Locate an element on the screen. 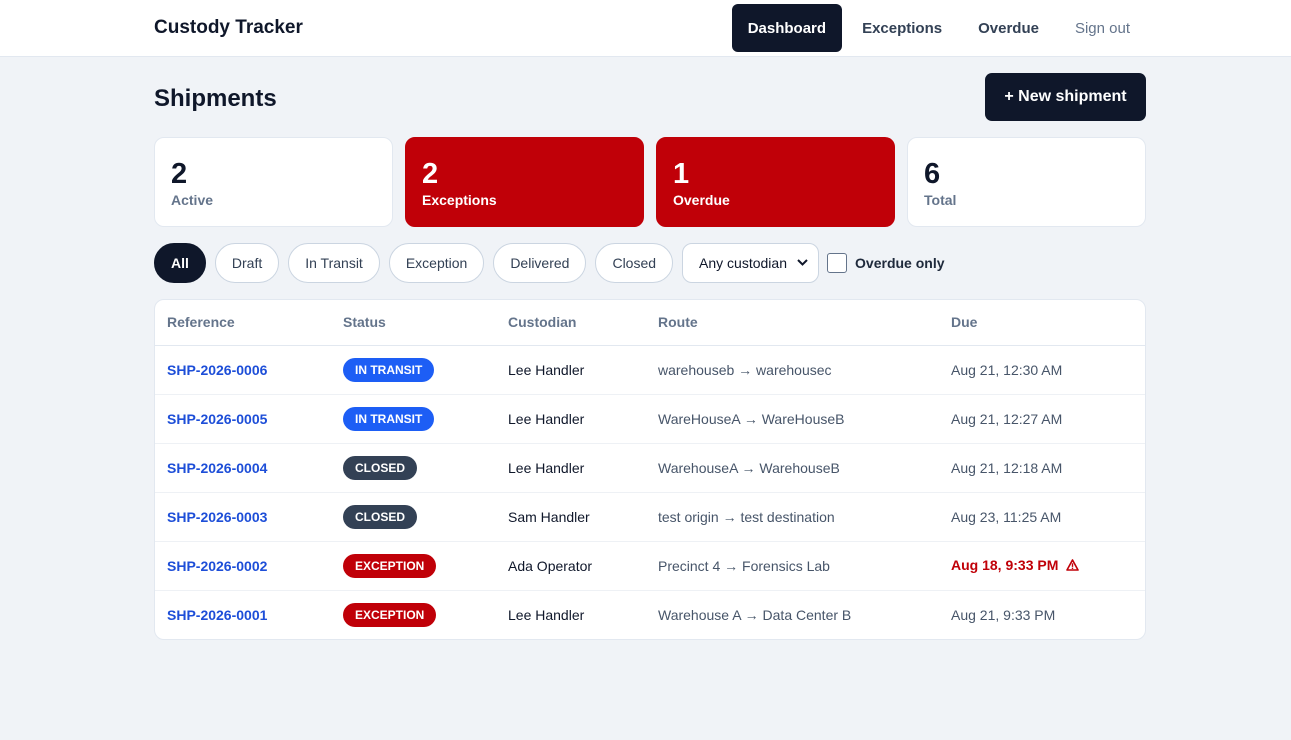 The width and height of the screenshot is (1291, 740). route-cell: test origin → test destination is located at coordinates (792, 517).